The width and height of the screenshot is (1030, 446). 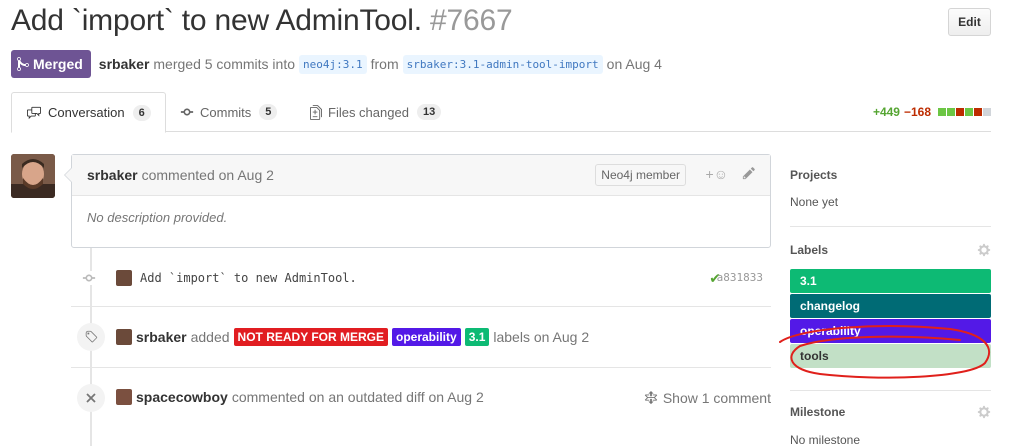 What do you see at coordinates (426, 337) in the screenshot?
I see `event-label-operability: operability` at bounding box center [426, 337].